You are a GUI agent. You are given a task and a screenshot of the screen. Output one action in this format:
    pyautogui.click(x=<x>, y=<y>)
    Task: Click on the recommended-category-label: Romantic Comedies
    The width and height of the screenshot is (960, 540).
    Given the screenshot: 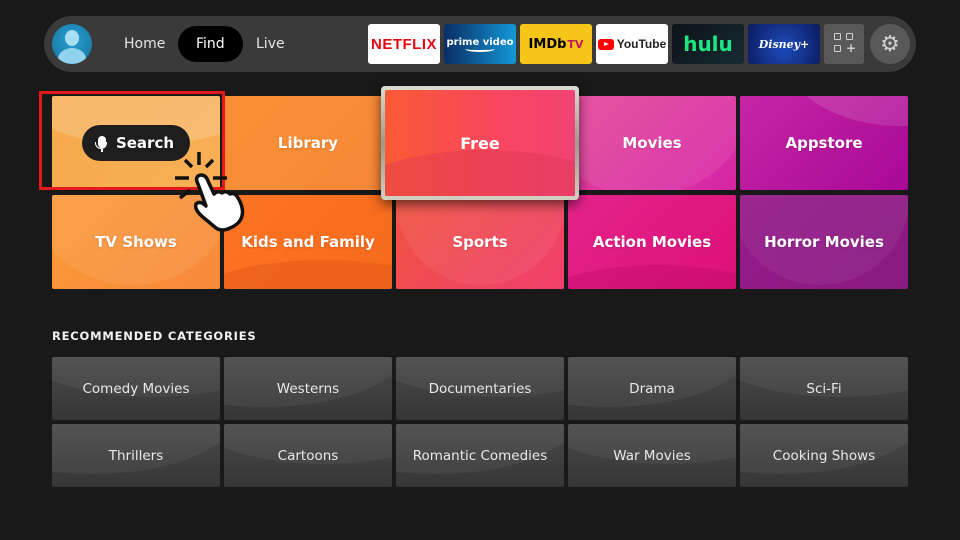 What is the action you would take?
    pyautogui.click(x=480, y=455)
    